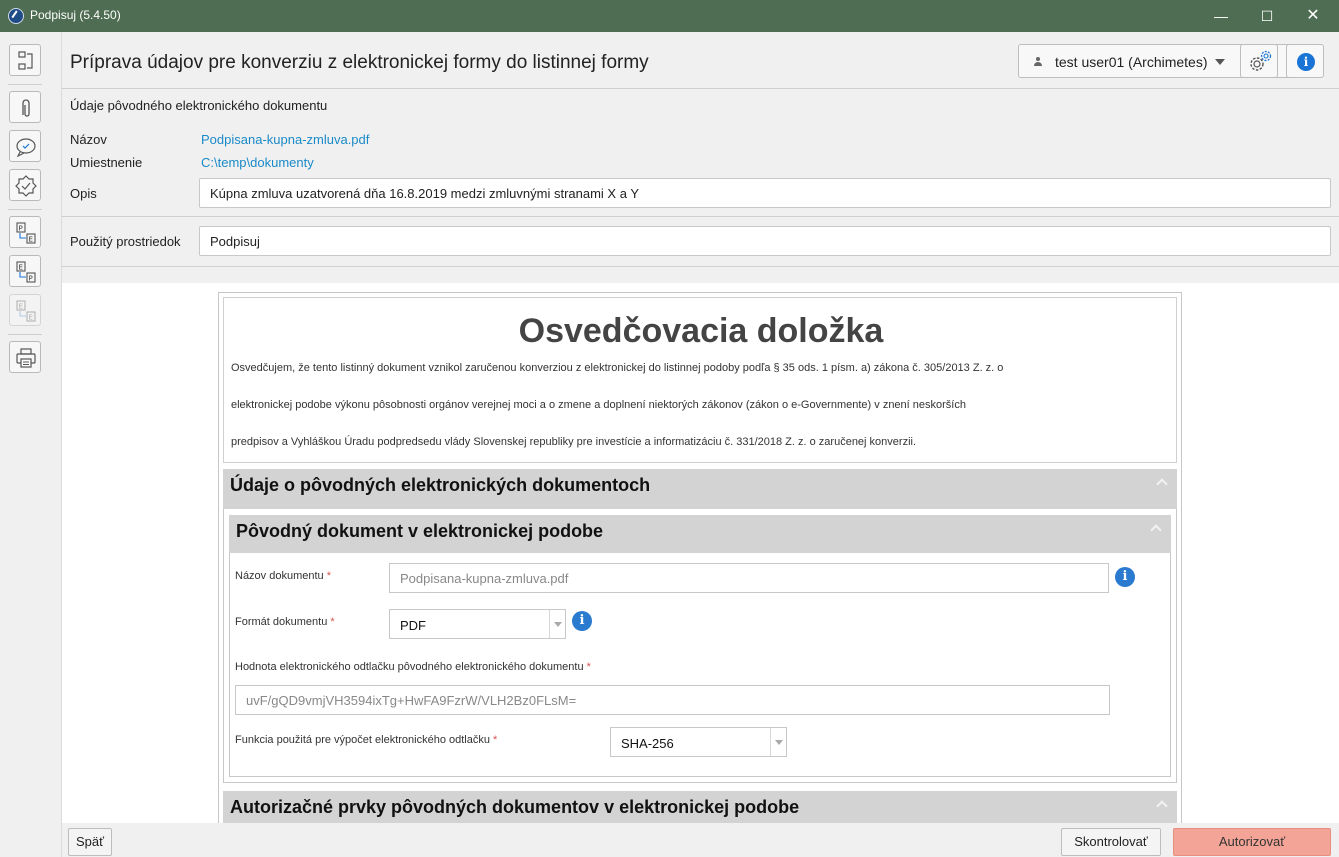  Describe the element at coordinates (106, 162) in the screenshot. I see `location-label: Umiestnenie` at that location.